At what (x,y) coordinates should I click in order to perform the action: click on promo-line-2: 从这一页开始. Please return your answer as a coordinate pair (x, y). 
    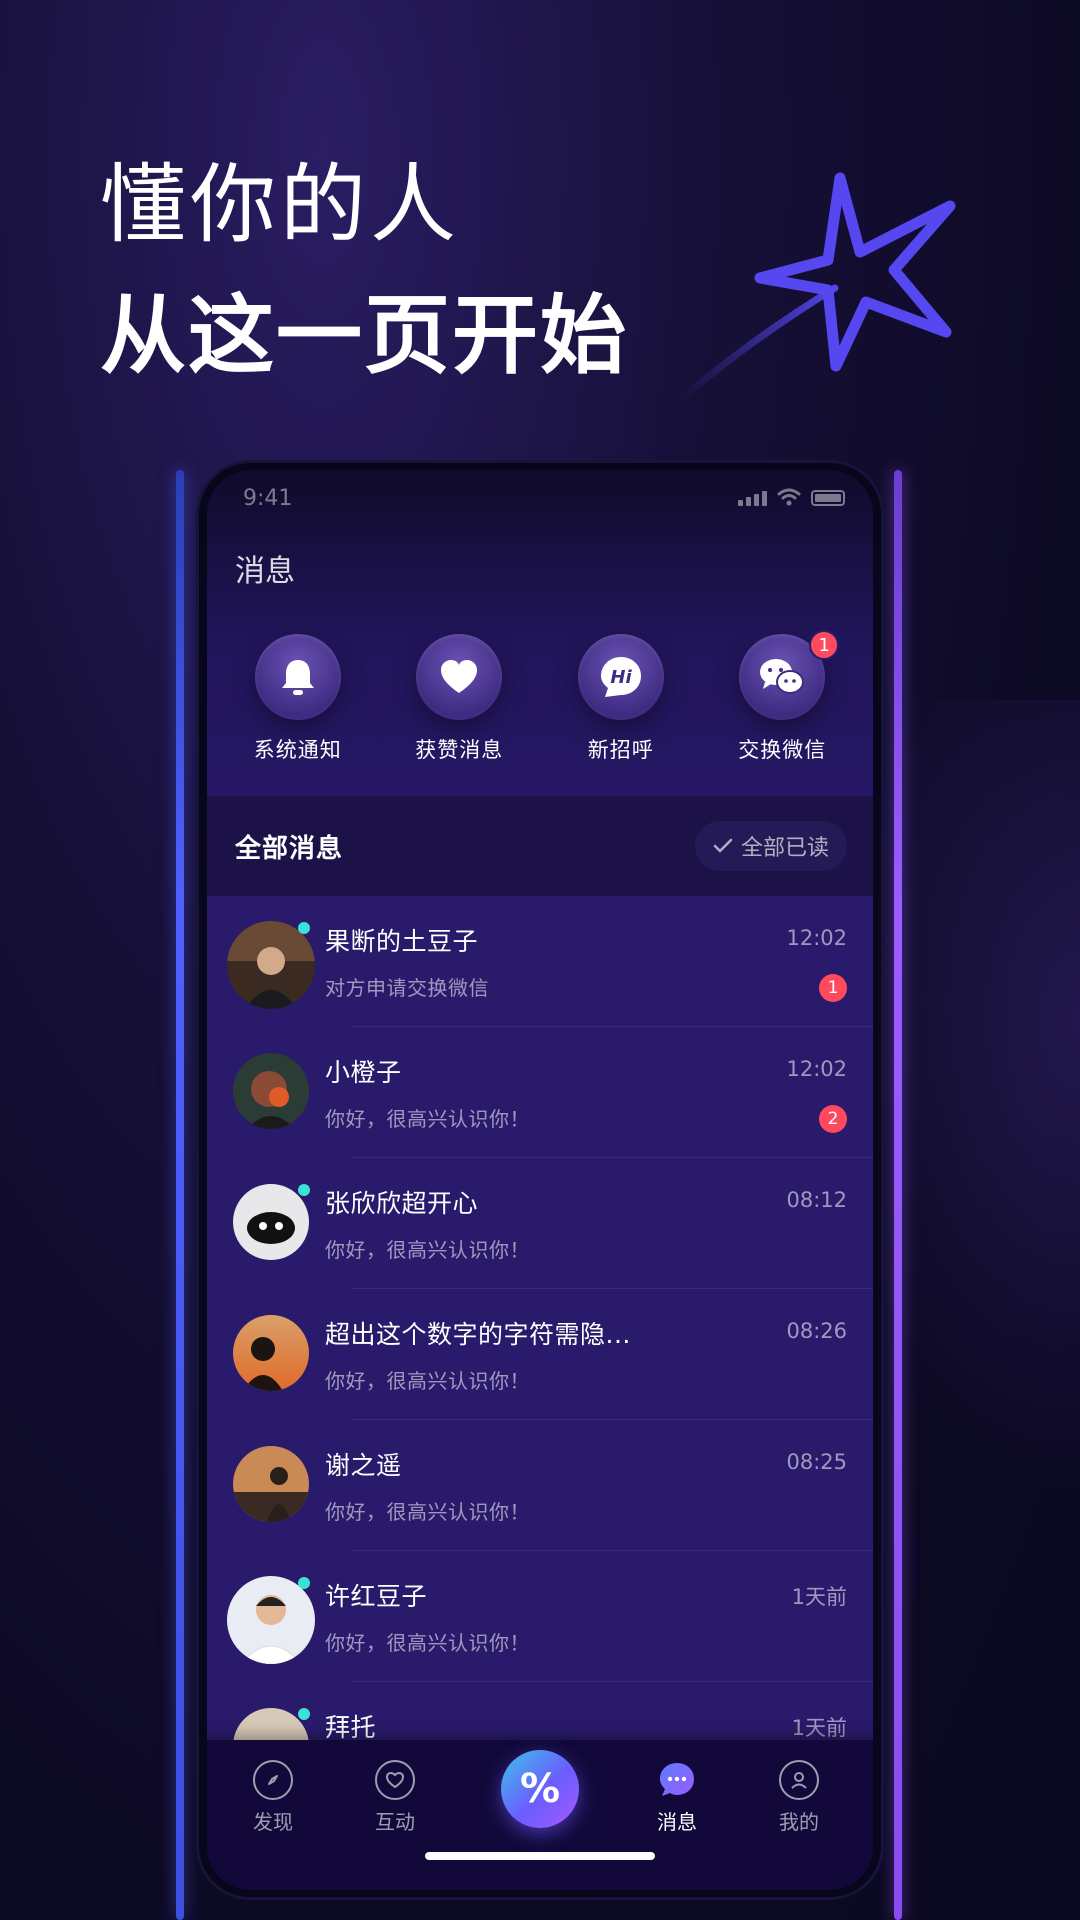
    Looking at the image, I should click on (364, 336).